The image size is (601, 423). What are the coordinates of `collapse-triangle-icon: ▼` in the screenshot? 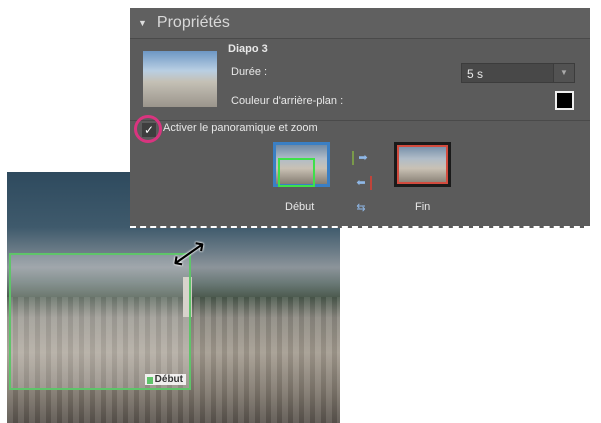 It's located at (142, 23).